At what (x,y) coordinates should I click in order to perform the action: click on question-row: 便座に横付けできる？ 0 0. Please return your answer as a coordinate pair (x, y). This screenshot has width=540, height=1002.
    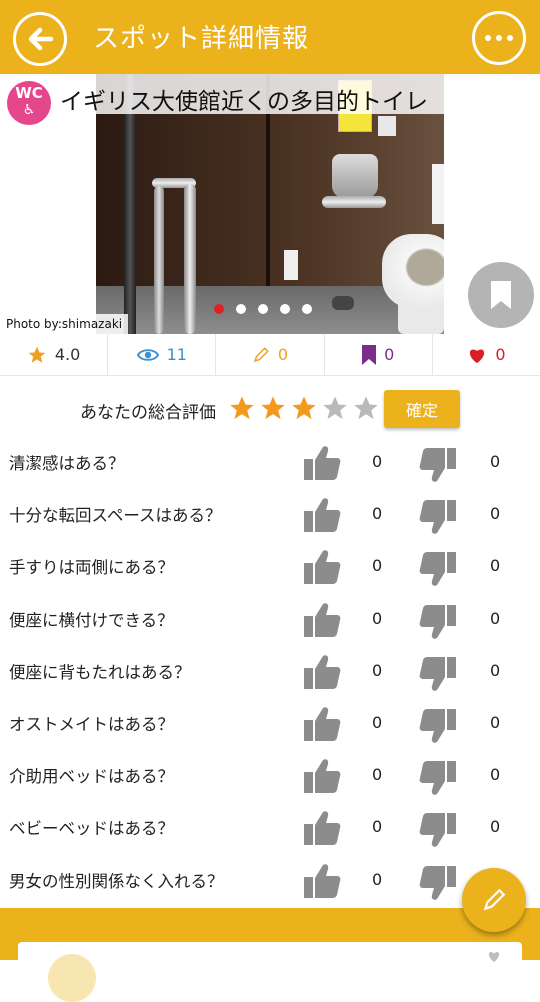
    Looking at the image, I should click on (270, 621).